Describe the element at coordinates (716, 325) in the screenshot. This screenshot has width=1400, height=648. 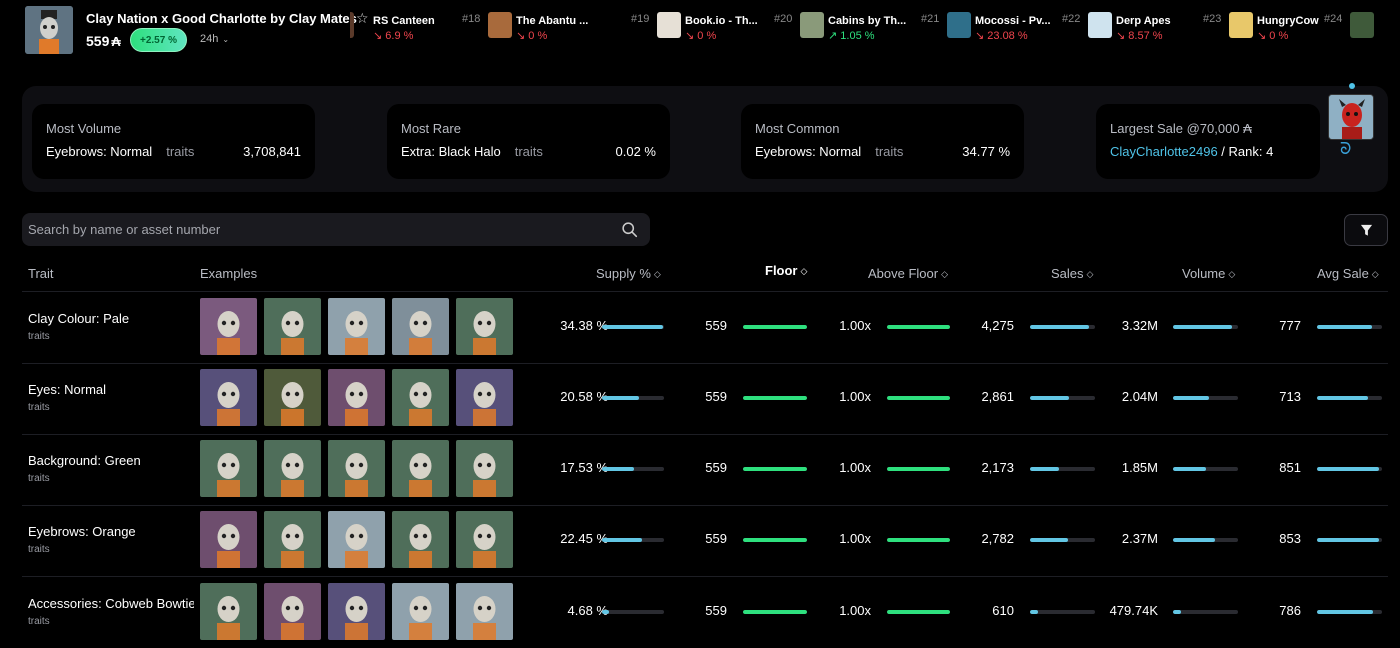
I see `floor-value: 559` at that location.